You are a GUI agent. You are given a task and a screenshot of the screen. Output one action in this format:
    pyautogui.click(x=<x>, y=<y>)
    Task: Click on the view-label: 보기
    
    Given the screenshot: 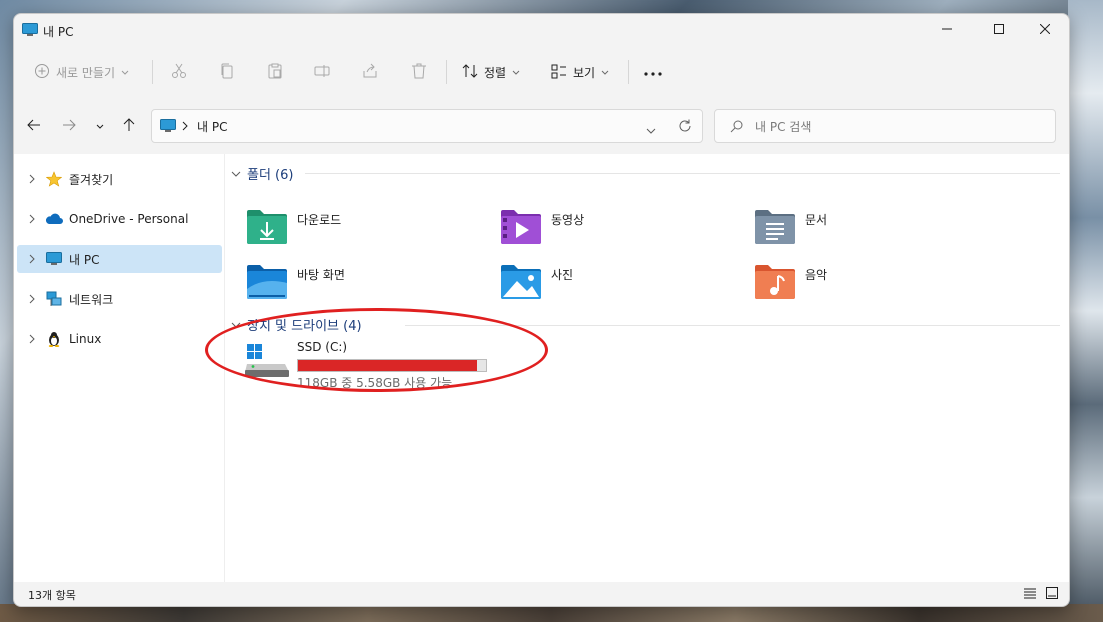 What is the action you would take?
    pyautogui.click(x=584, y=72)
    